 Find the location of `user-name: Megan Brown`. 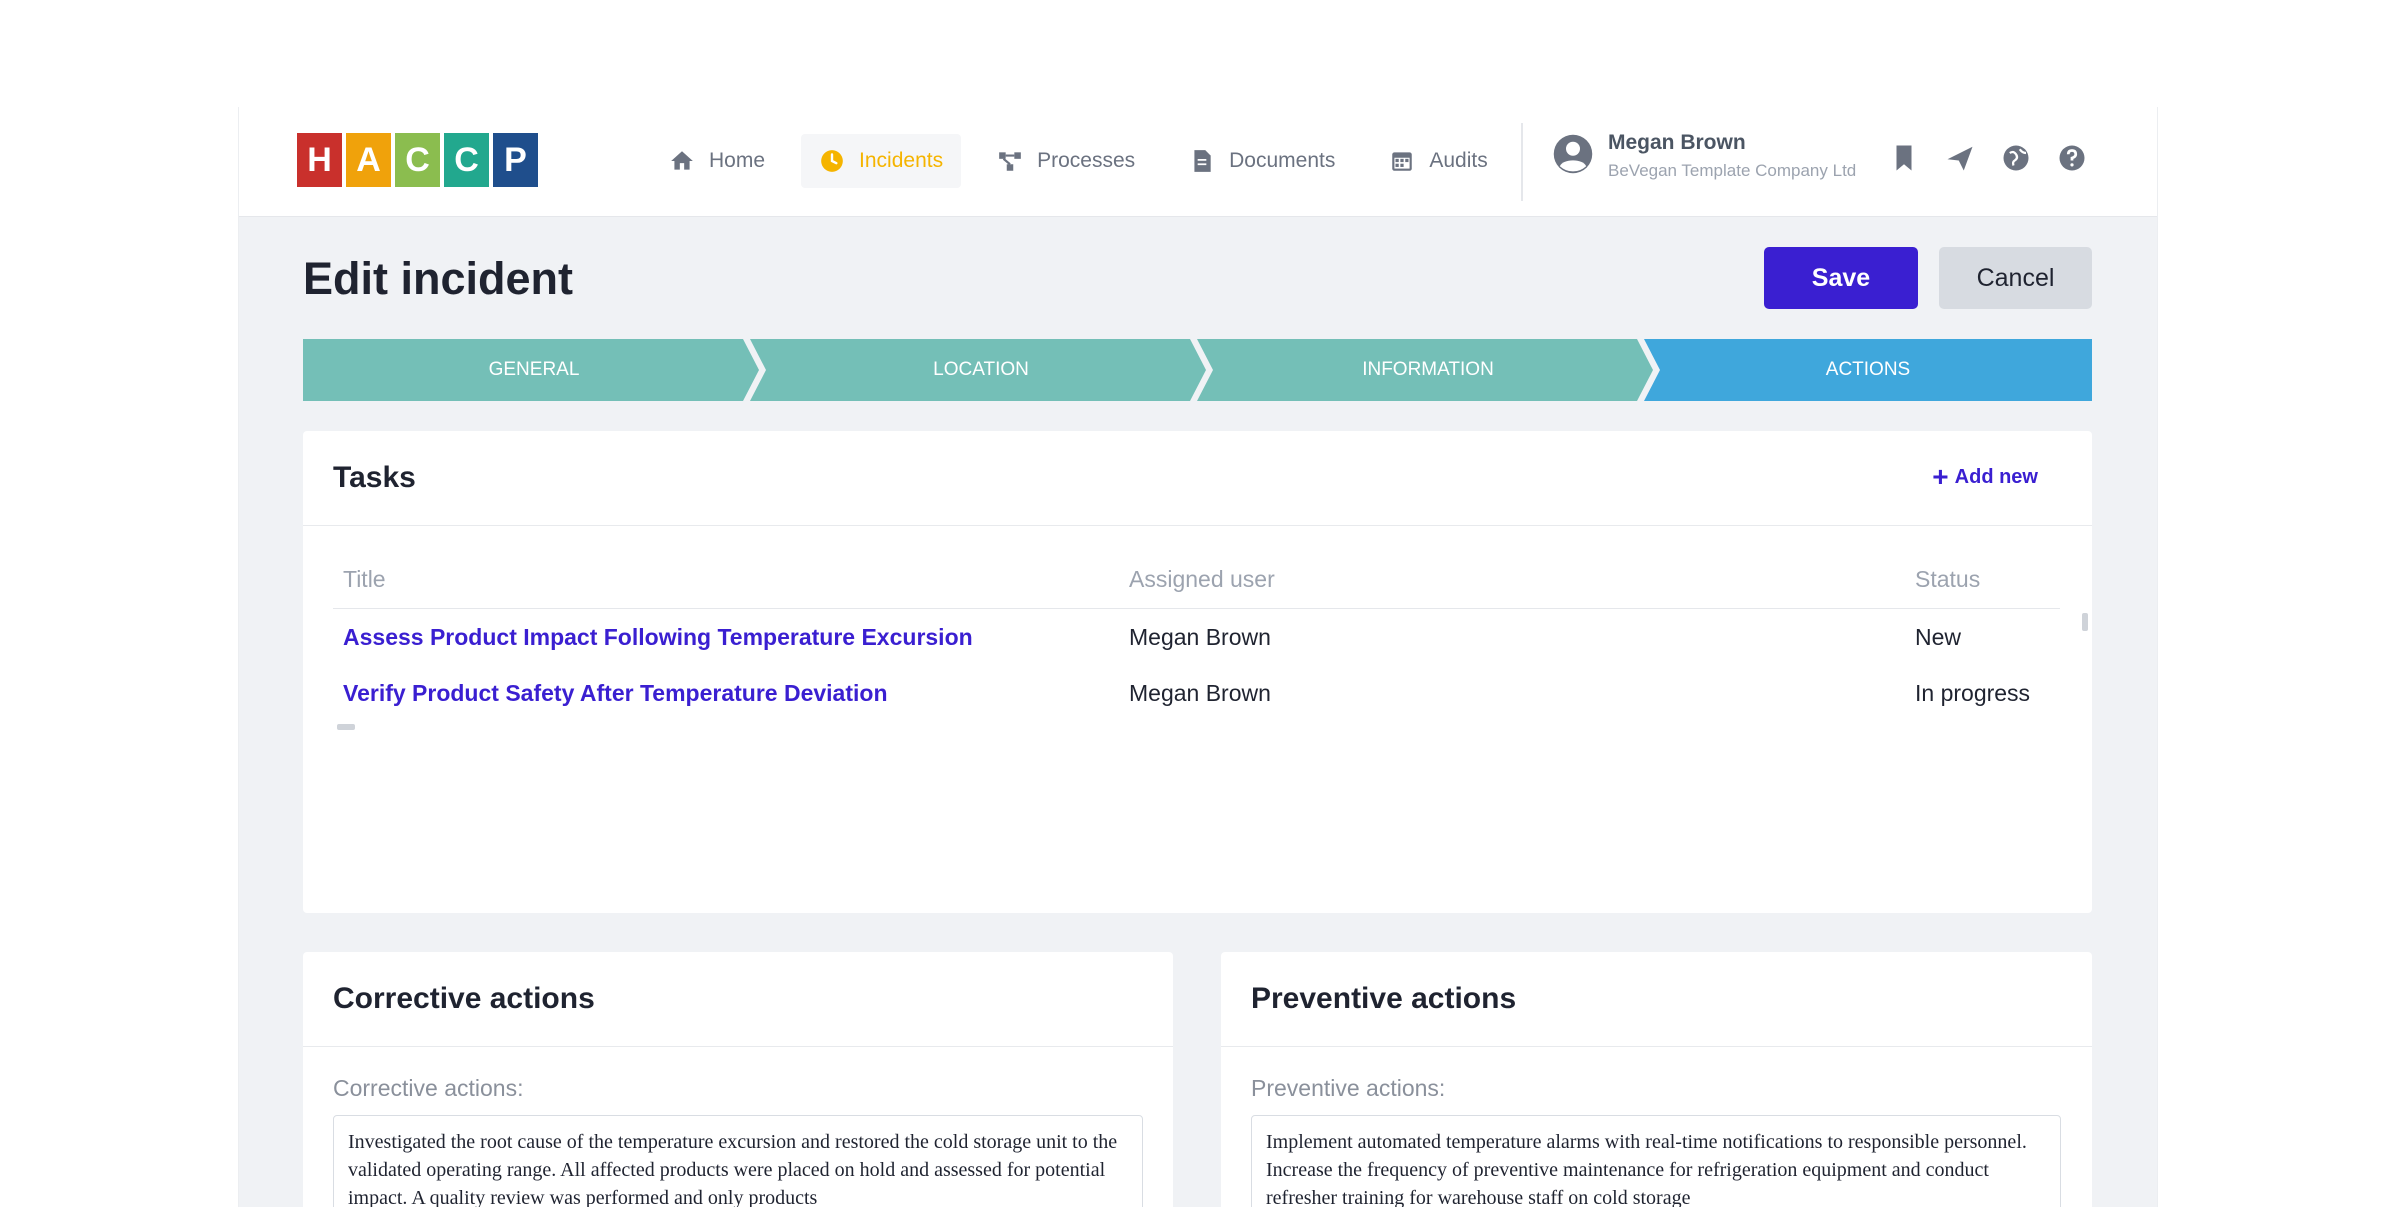

user-name: Megan Brown is located at coordinates (1677, 142).